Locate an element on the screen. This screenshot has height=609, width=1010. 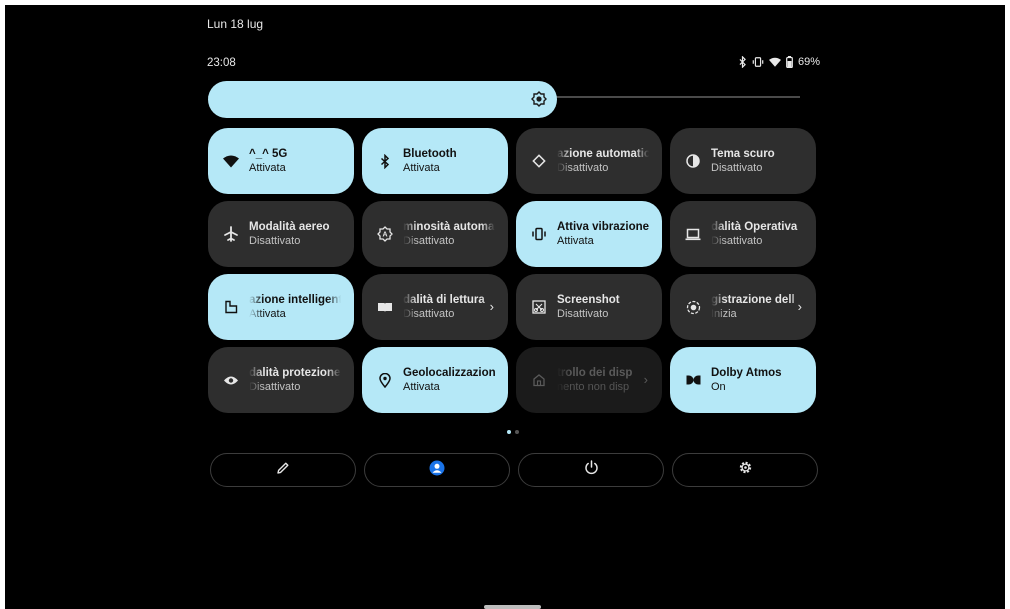
date-label: Lun 18 lug is located at coordinates (235, 24).